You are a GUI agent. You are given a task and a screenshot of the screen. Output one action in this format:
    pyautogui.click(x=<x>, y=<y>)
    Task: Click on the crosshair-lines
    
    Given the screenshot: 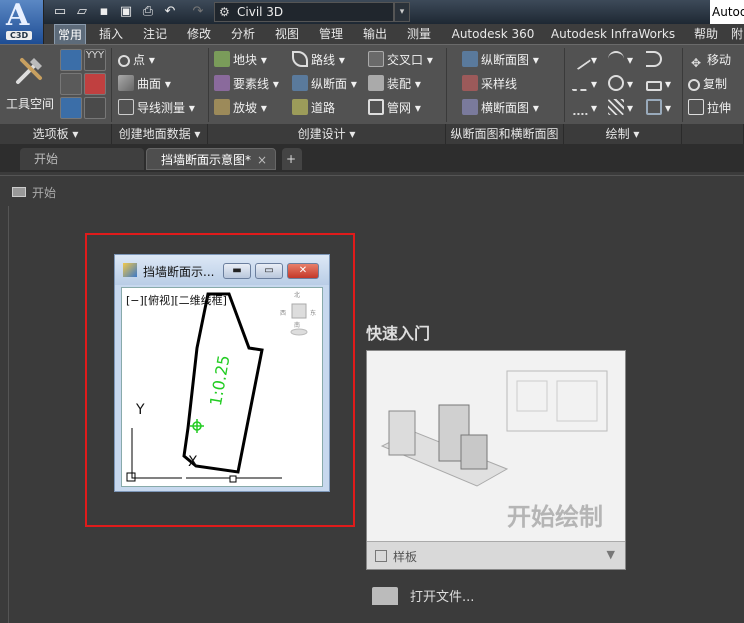 What is the action you would take?
    pyautogui.click(x=197, y=426)
    